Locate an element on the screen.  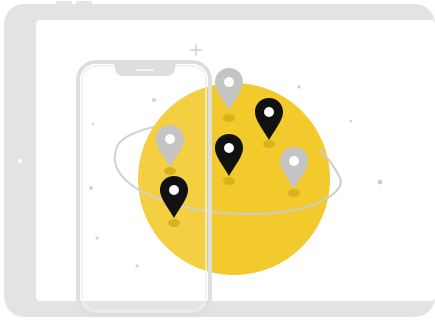
phone-speaker is located at coordinates (145, 70).